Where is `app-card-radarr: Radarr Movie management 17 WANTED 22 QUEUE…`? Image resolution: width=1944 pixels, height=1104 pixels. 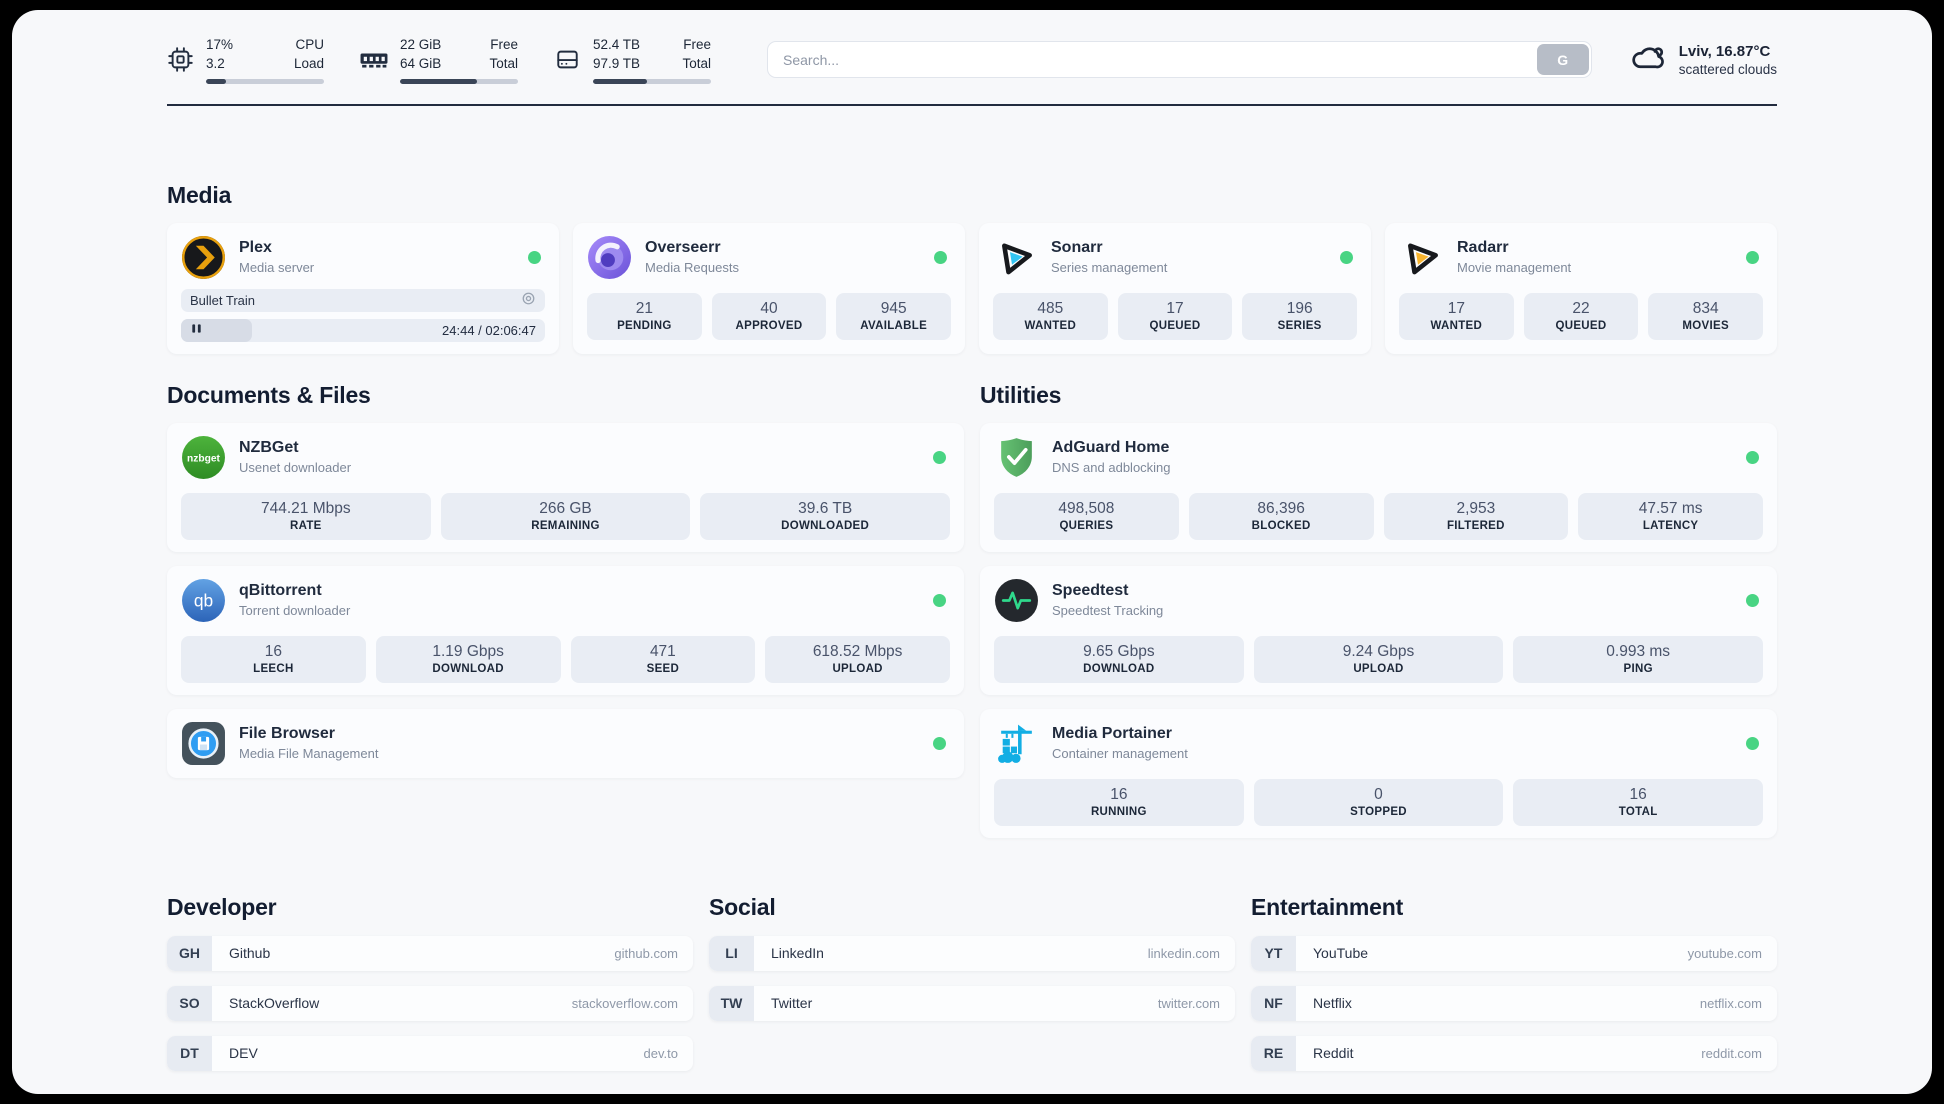 app-card-radarr: Radarr Movie management 17 WANTED 22 QUEUE… is located at coordinates (1581, 288).